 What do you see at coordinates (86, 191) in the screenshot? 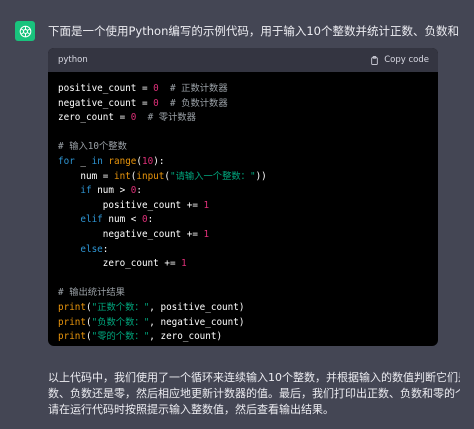
I see `code-token: if` at bounding box center [86, 191].